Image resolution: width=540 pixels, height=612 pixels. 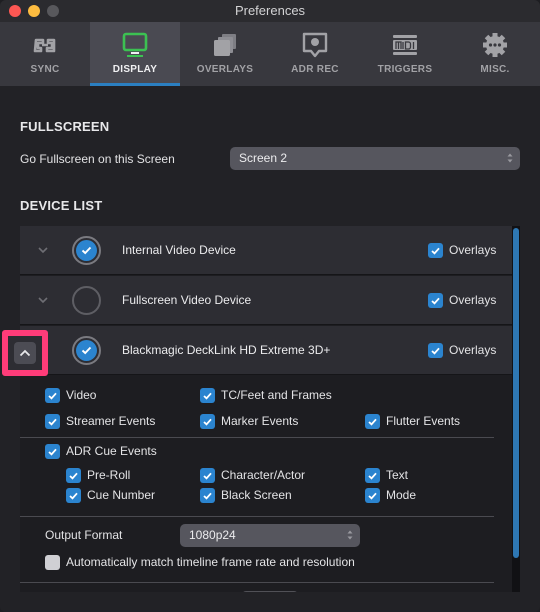 I want to click on tab-label: ADR REC, so click(x=315, y=69).